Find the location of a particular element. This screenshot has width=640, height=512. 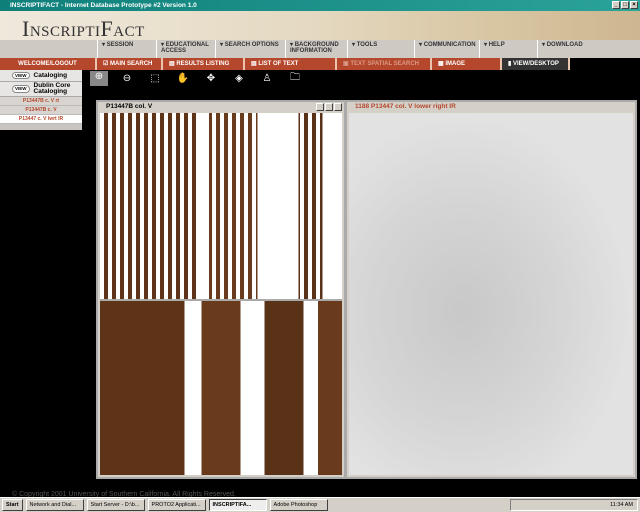

sidebar-item: P13447B c. V is located at coordinates (41, 110).